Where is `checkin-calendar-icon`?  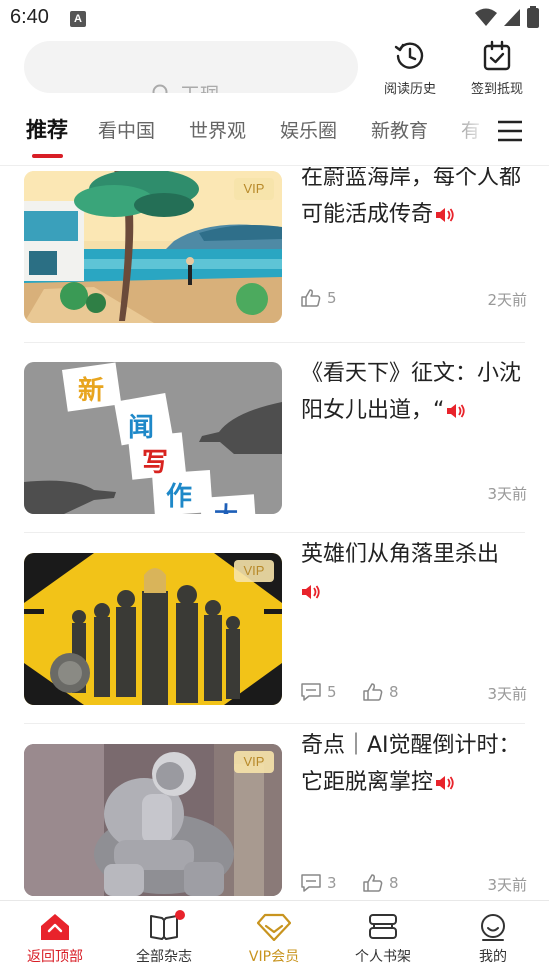 checkin-calendar-icon is located at coordinates (497, 55).